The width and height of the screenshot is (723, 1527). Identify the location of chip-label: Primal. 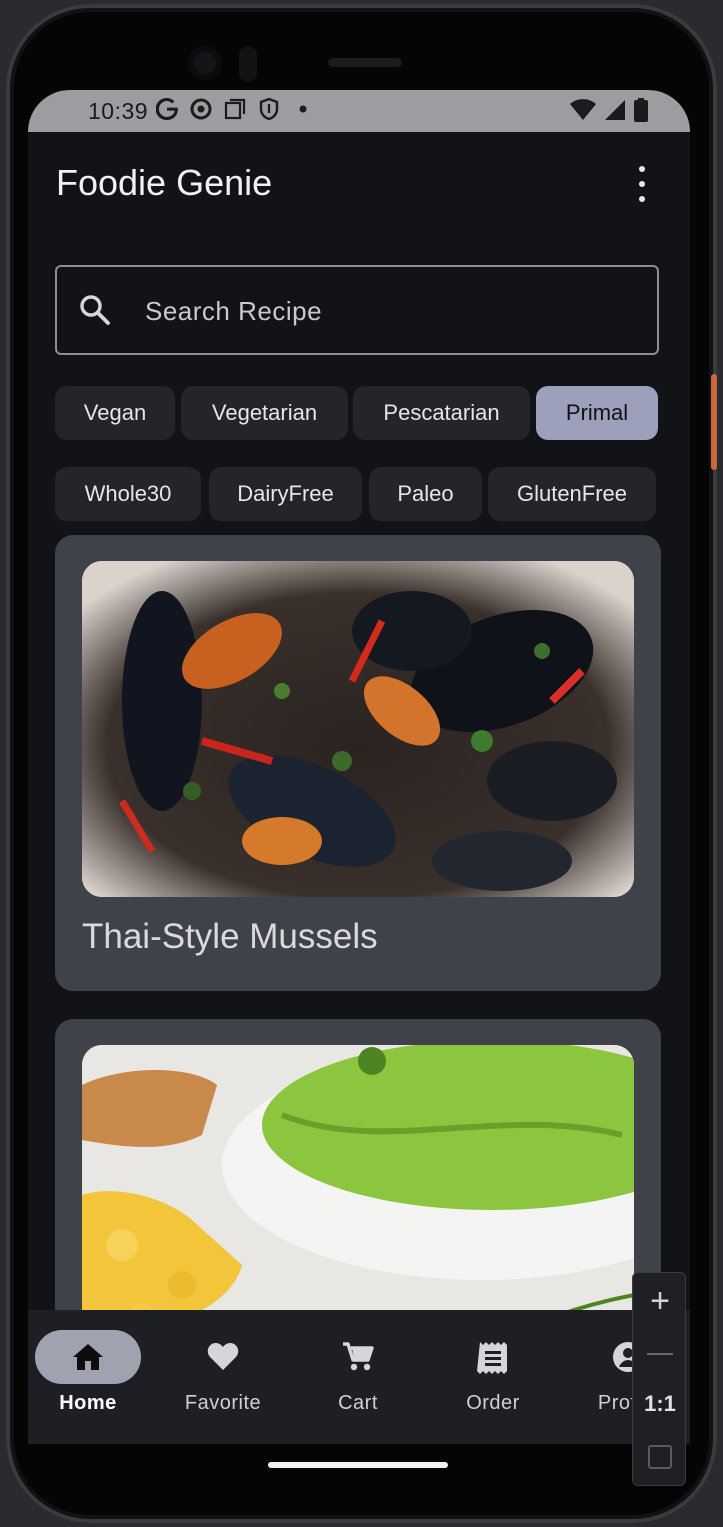
(597, 412).